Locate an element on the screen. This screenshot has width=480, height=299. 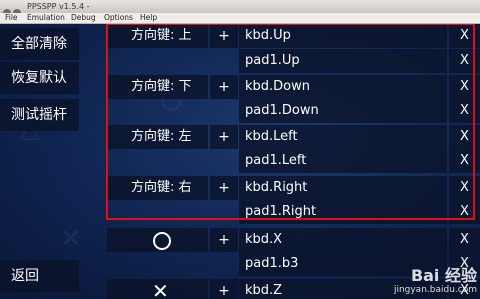
binding-pad1-down: pad1.Down is located at coordinates (343, 111).